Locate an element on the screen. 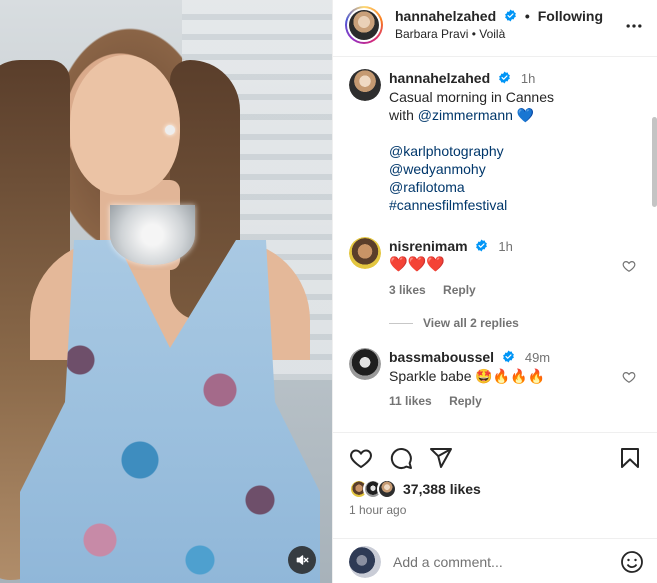 The image size is (657, 583). caption-line-2: with @zimmermann 💙 is located at coordinates (509, 115).